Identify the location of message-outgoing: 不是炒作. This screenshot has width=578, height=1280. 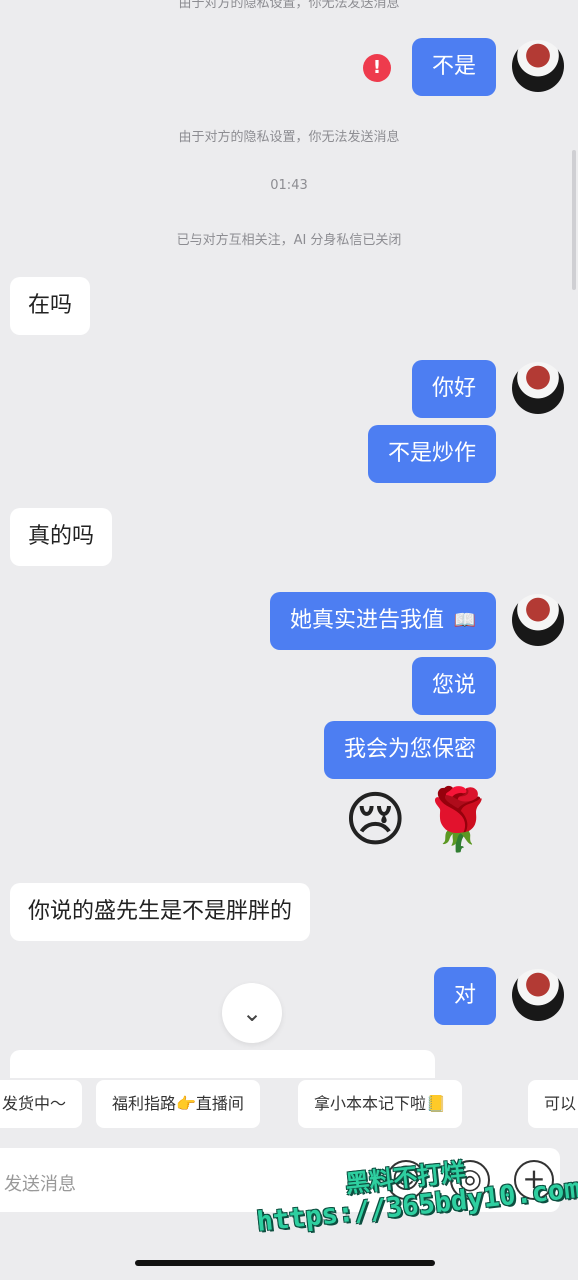
(431, 454).